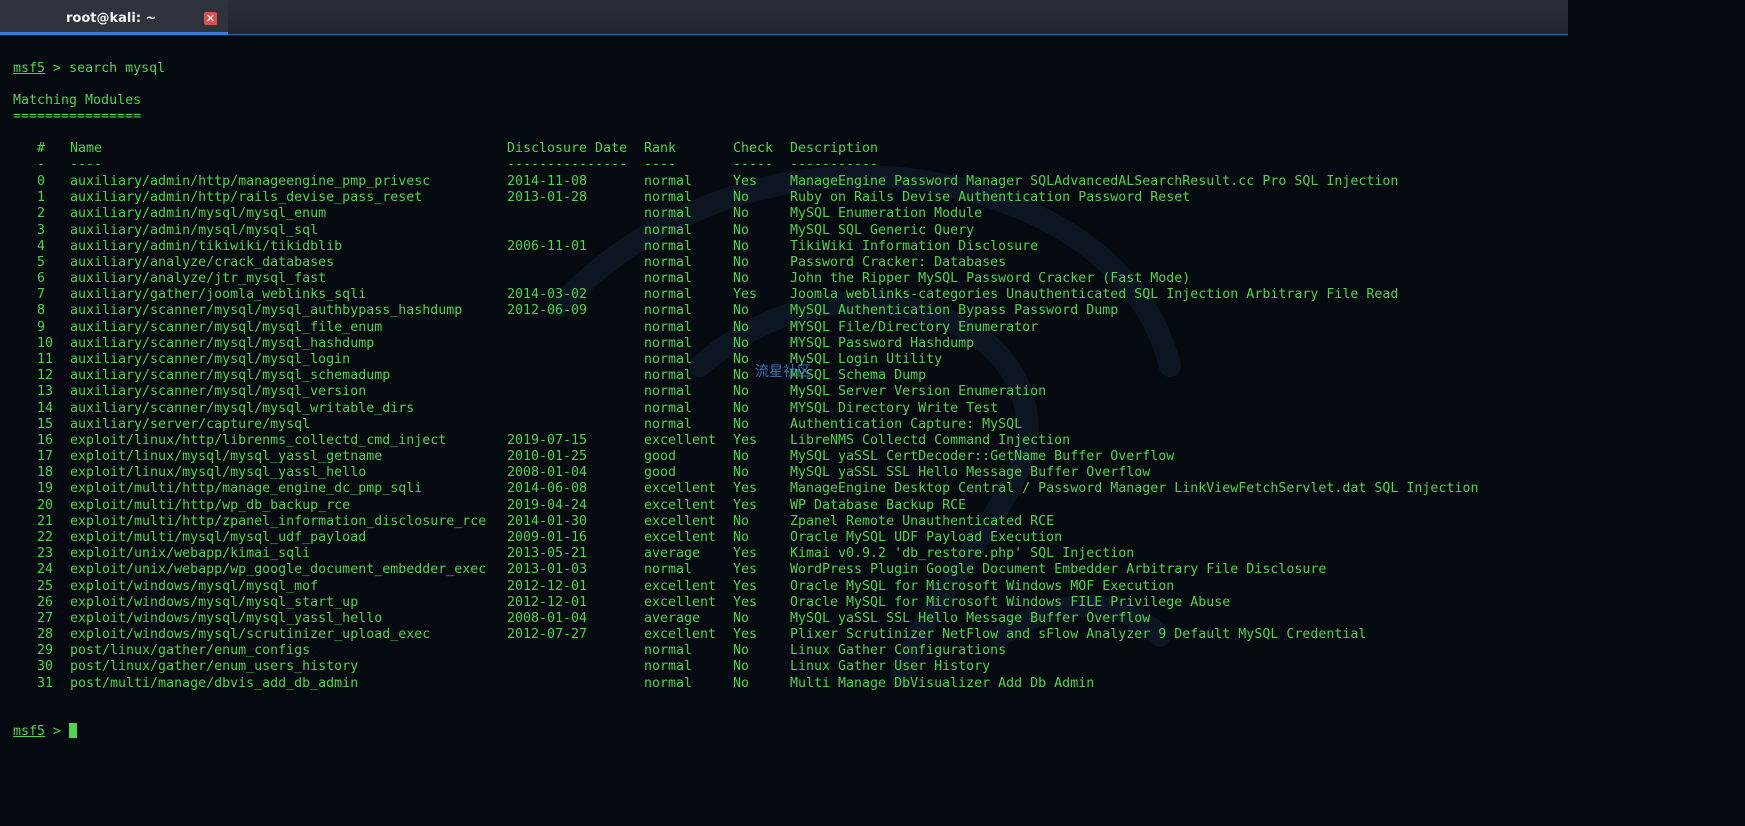  Describe the element at coordinates (547, 294) in the screenshot. I see `module-disclosure-date: 2014-03-02` at that location.